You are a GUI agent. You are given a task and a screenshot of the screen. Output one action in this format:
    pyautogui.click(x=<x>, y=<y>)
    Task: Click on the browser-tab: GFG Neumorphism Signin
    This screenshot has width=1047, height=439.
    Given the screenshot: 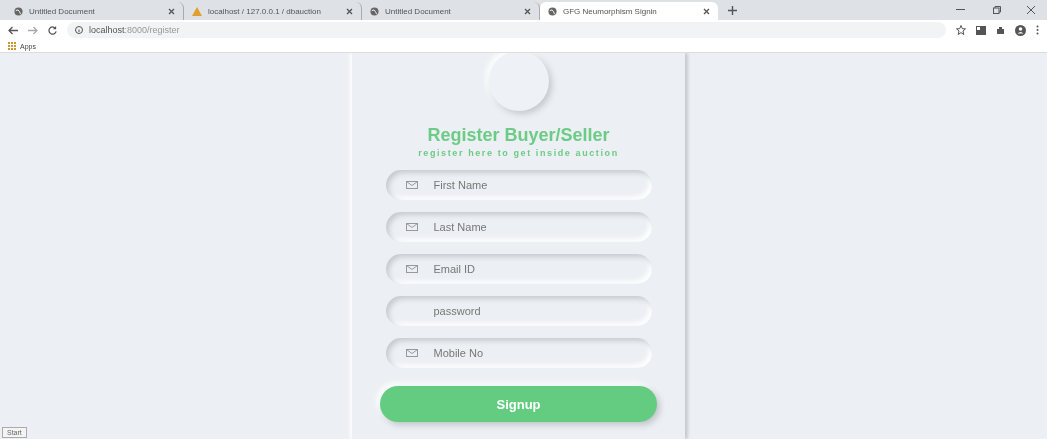 What is the action you would take?
    pyautogui.click(x=629, y=11)
    